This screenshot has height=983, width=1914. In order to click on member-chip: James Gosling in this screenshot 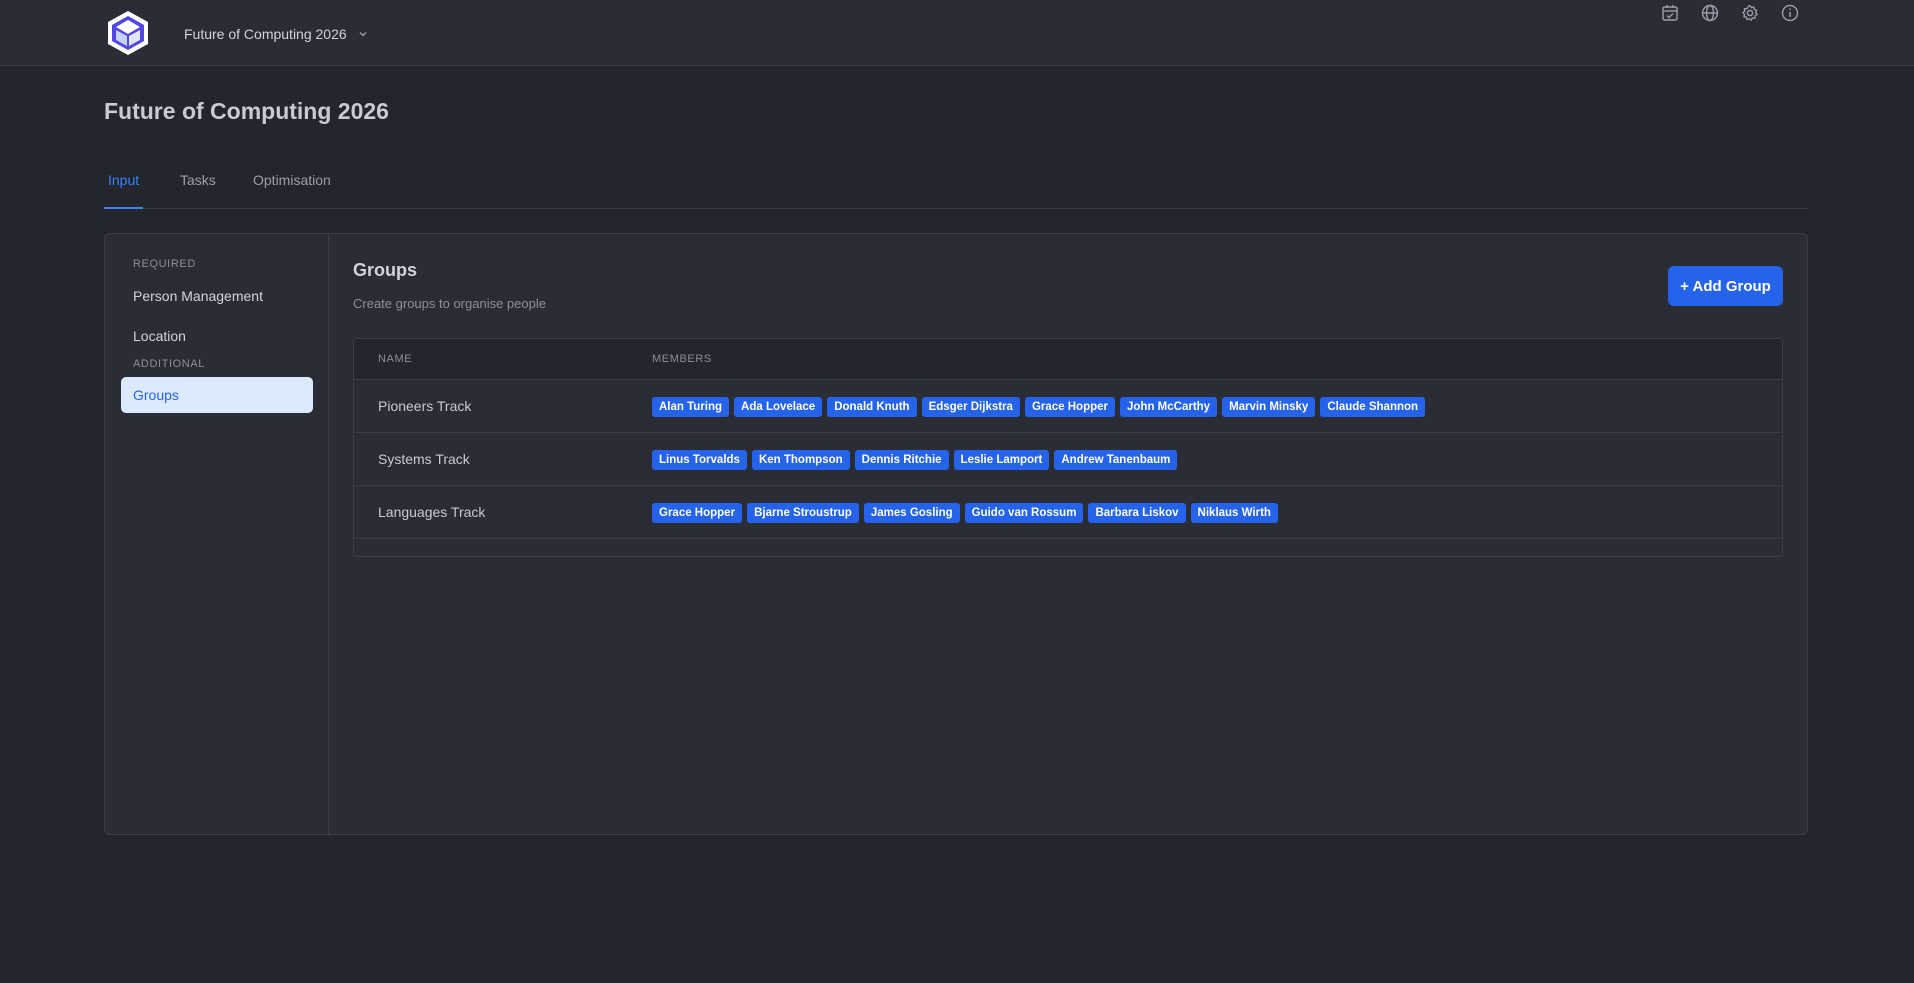, I will do `click(911, 513)`.